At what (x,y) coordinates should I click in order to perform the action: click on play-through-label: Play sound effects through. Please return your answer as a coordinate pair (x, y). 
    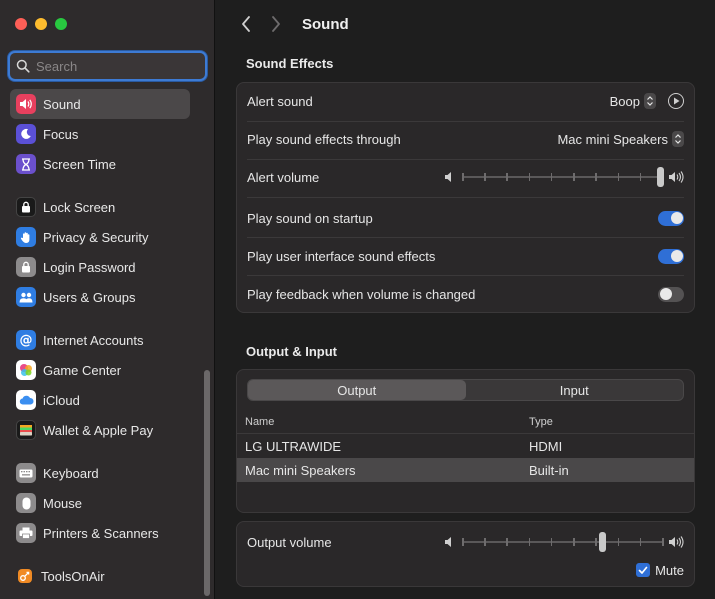
    Looking at the image, I should click on (324, 139).